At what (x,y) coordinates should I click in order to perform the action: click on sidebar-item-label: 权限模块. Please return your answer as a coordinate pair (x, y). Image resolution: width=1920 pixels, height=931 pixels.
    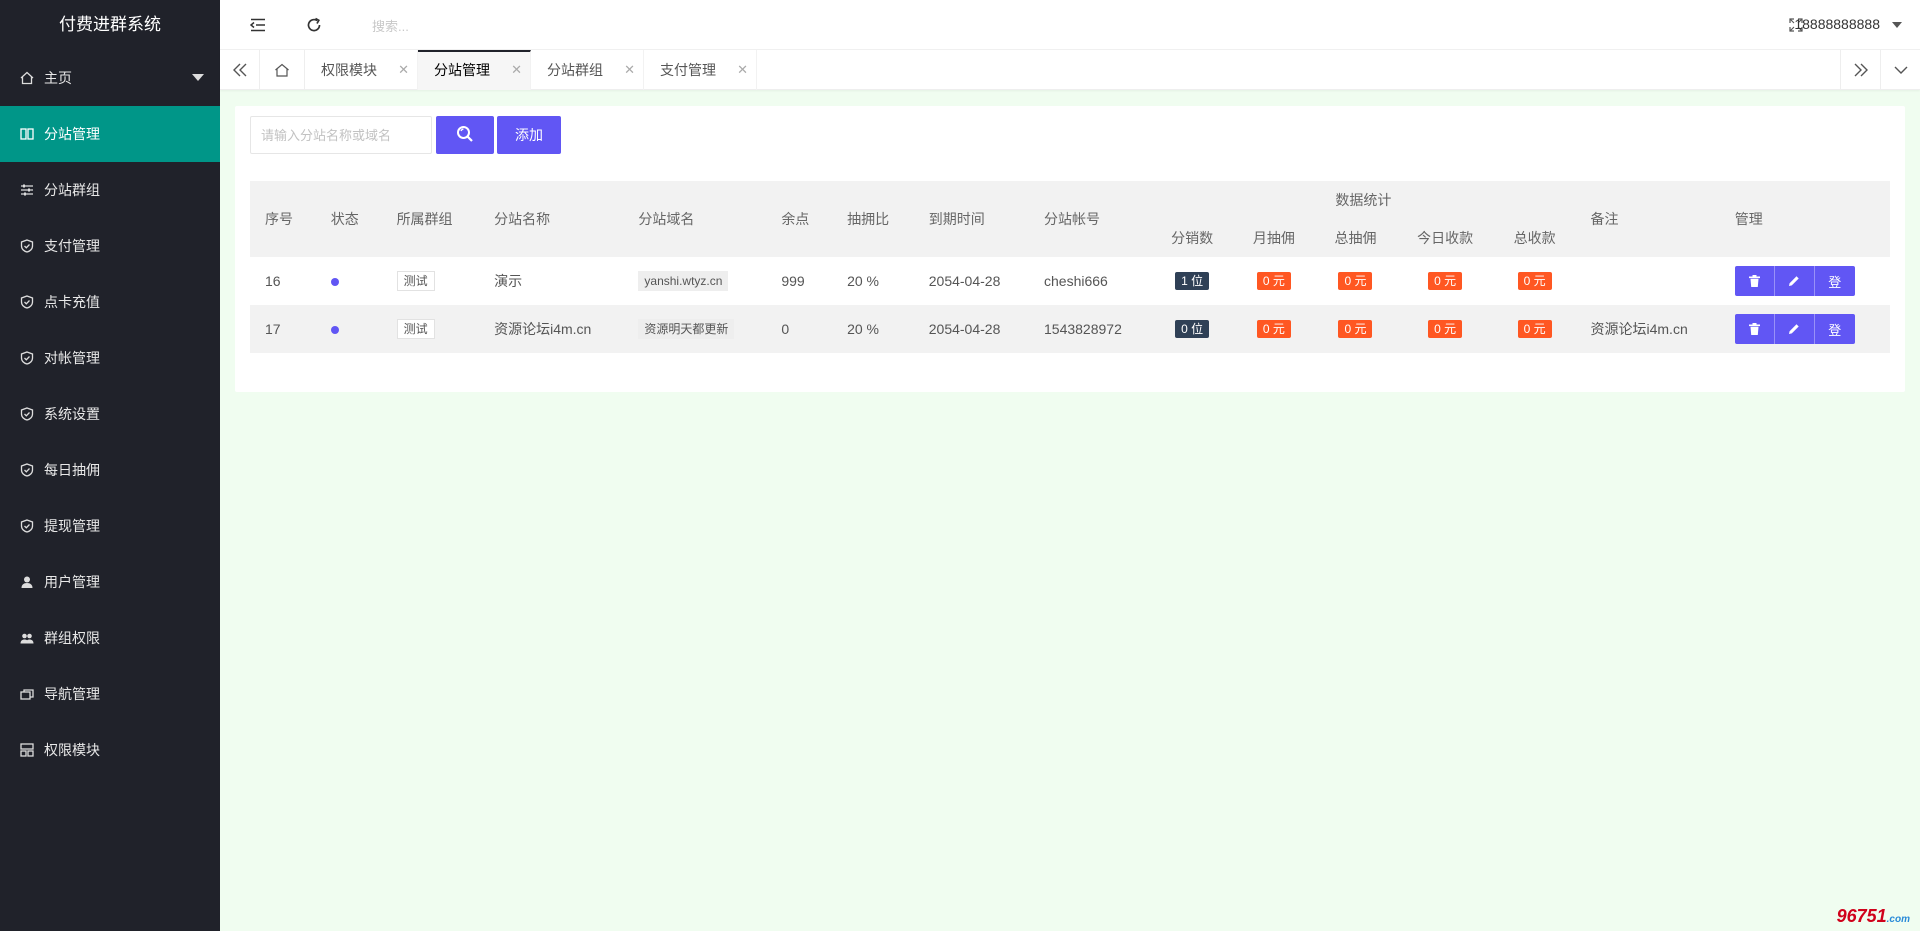
    Looking at the image, I should click on (72, 750).